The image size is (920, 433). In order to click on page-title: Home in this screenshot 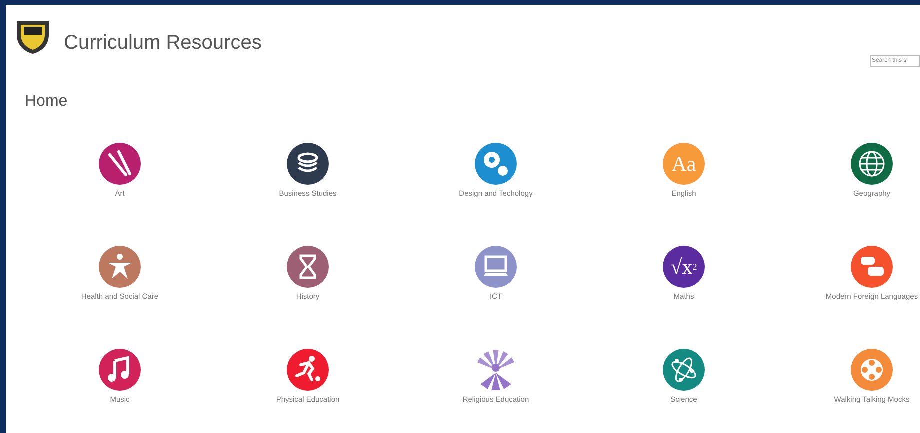, I will do `click(47, 102)`.